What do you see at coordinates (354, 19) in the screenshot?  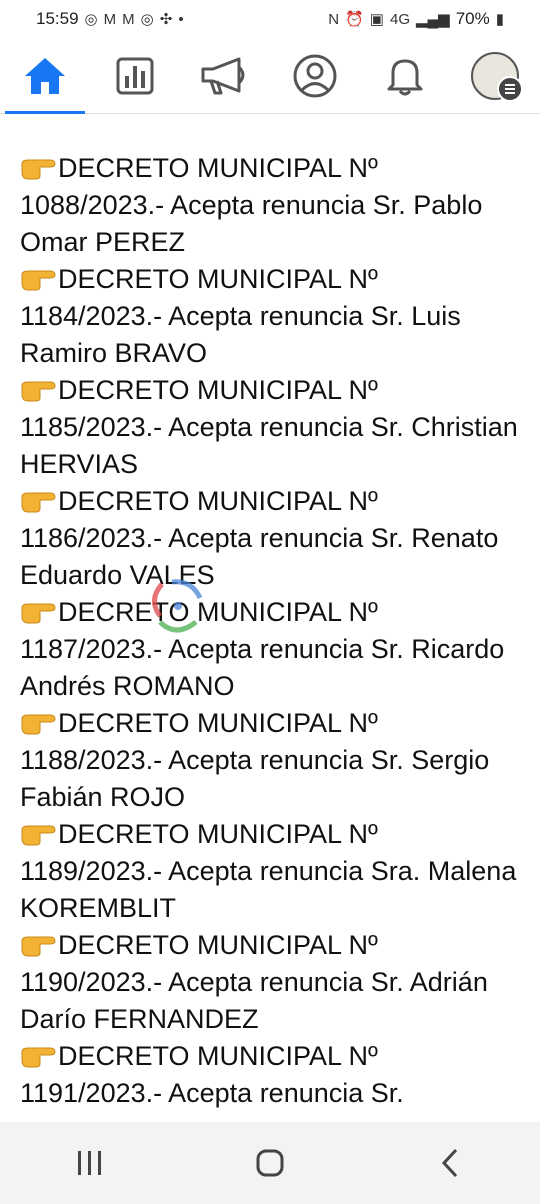 I see `alarm-icon: ⏰` at bounding box center [354, 19].